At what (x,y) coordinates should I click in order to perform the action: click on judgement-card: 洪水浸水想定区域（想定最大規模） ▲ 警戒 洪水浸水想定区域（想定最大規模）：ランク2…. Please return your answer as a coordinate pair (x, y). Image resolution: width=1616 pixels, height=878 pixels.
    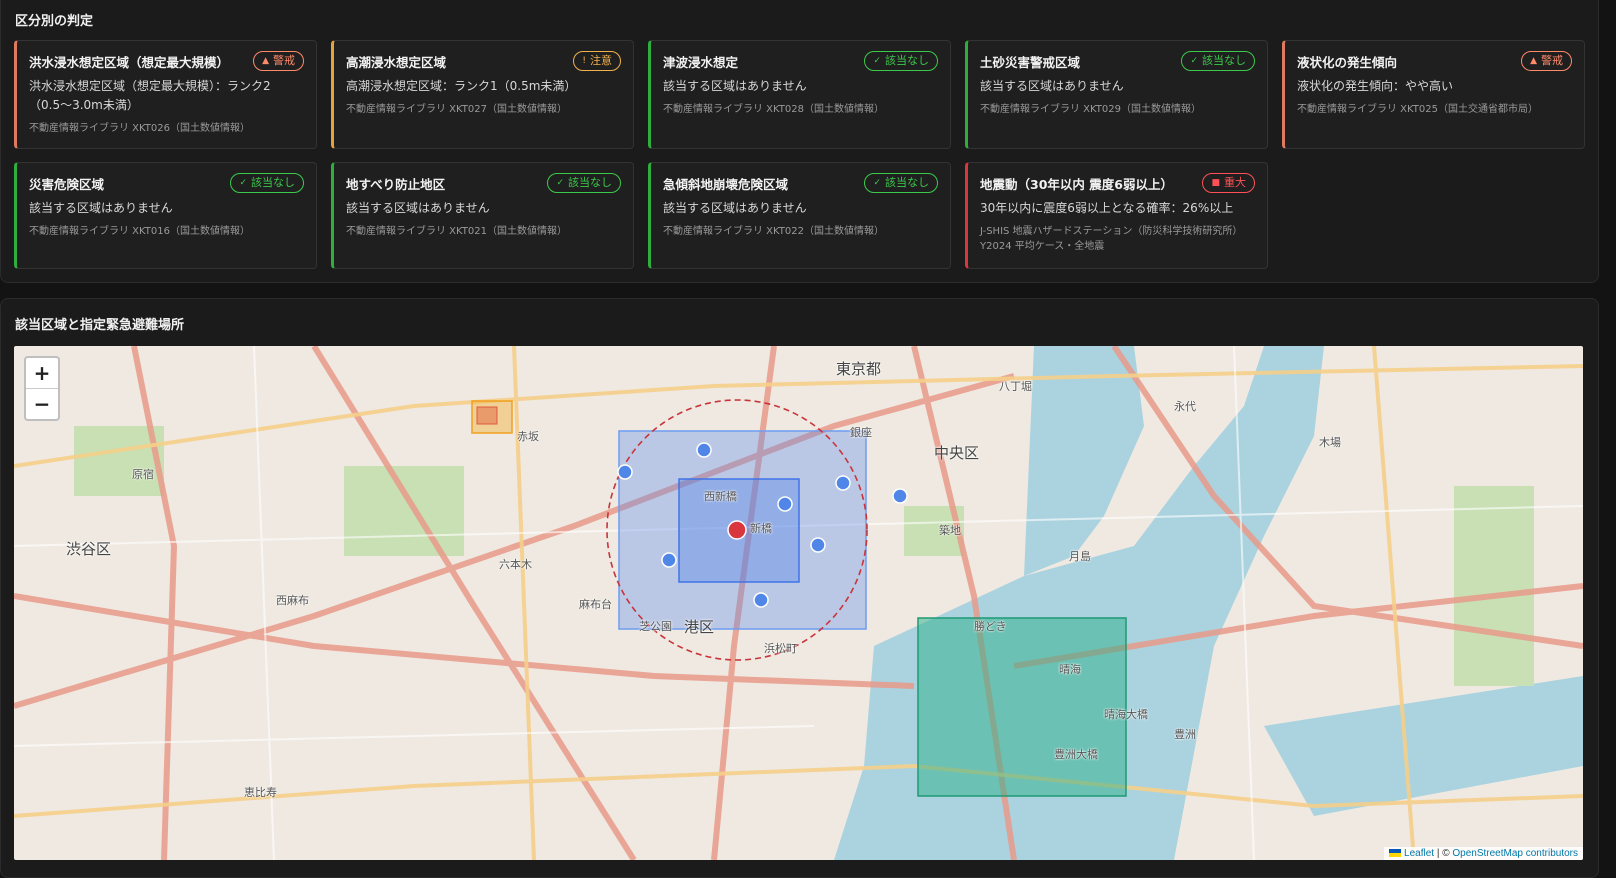
    Looking at the image, I should click on (165, 94).